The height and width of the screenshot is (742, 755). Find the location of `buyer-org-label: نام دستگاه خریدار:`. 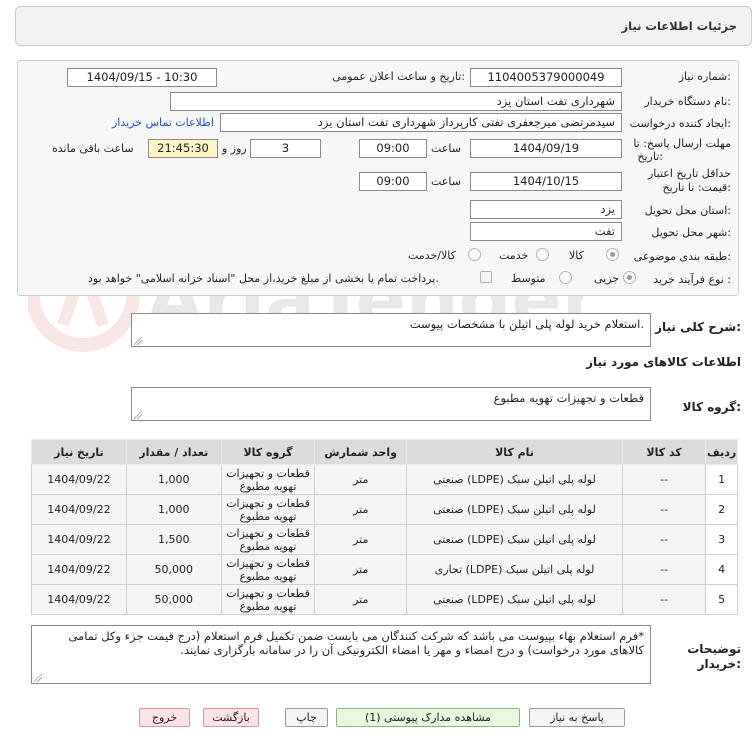

buyer-org-label: نام دستگاه خریدار: is located at coordinates (687, 101).